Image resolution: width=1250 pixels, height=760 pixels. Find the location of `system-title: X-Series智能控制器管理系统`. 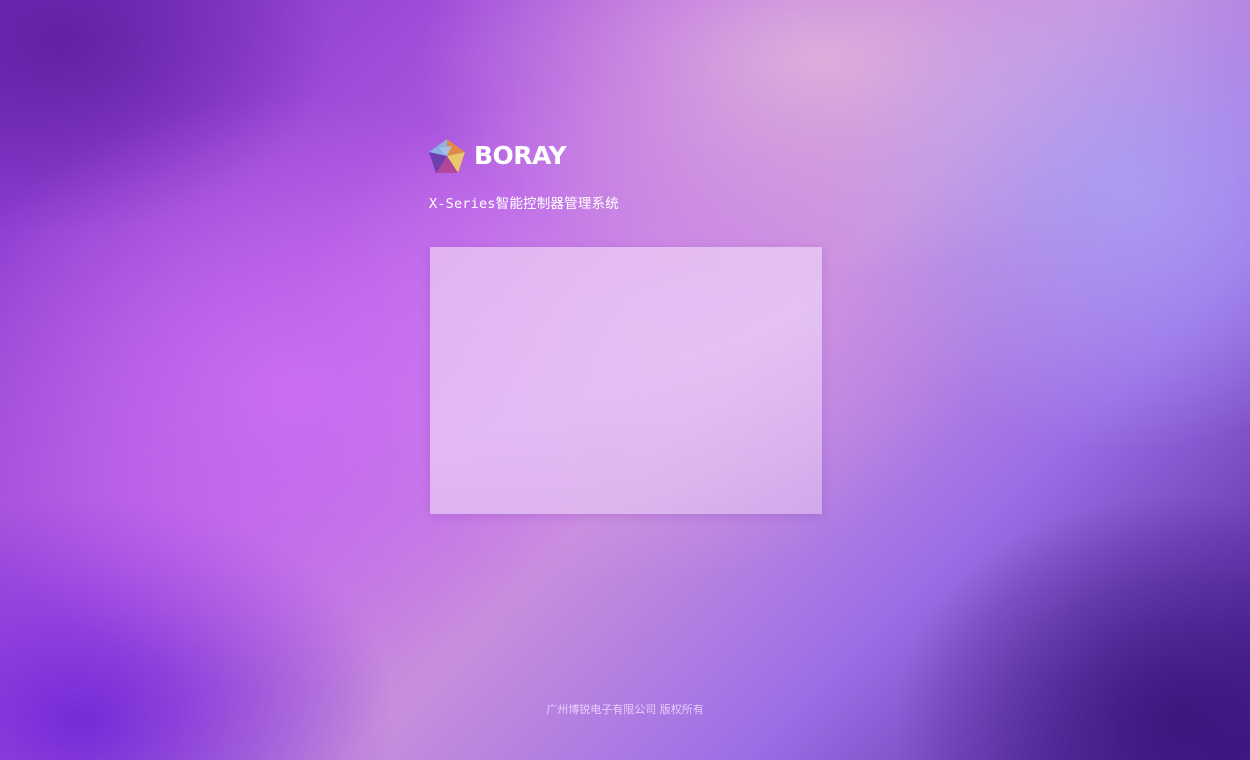

system-title: X-Series智能控制器管理系统 is located at coordinates (524, 204).